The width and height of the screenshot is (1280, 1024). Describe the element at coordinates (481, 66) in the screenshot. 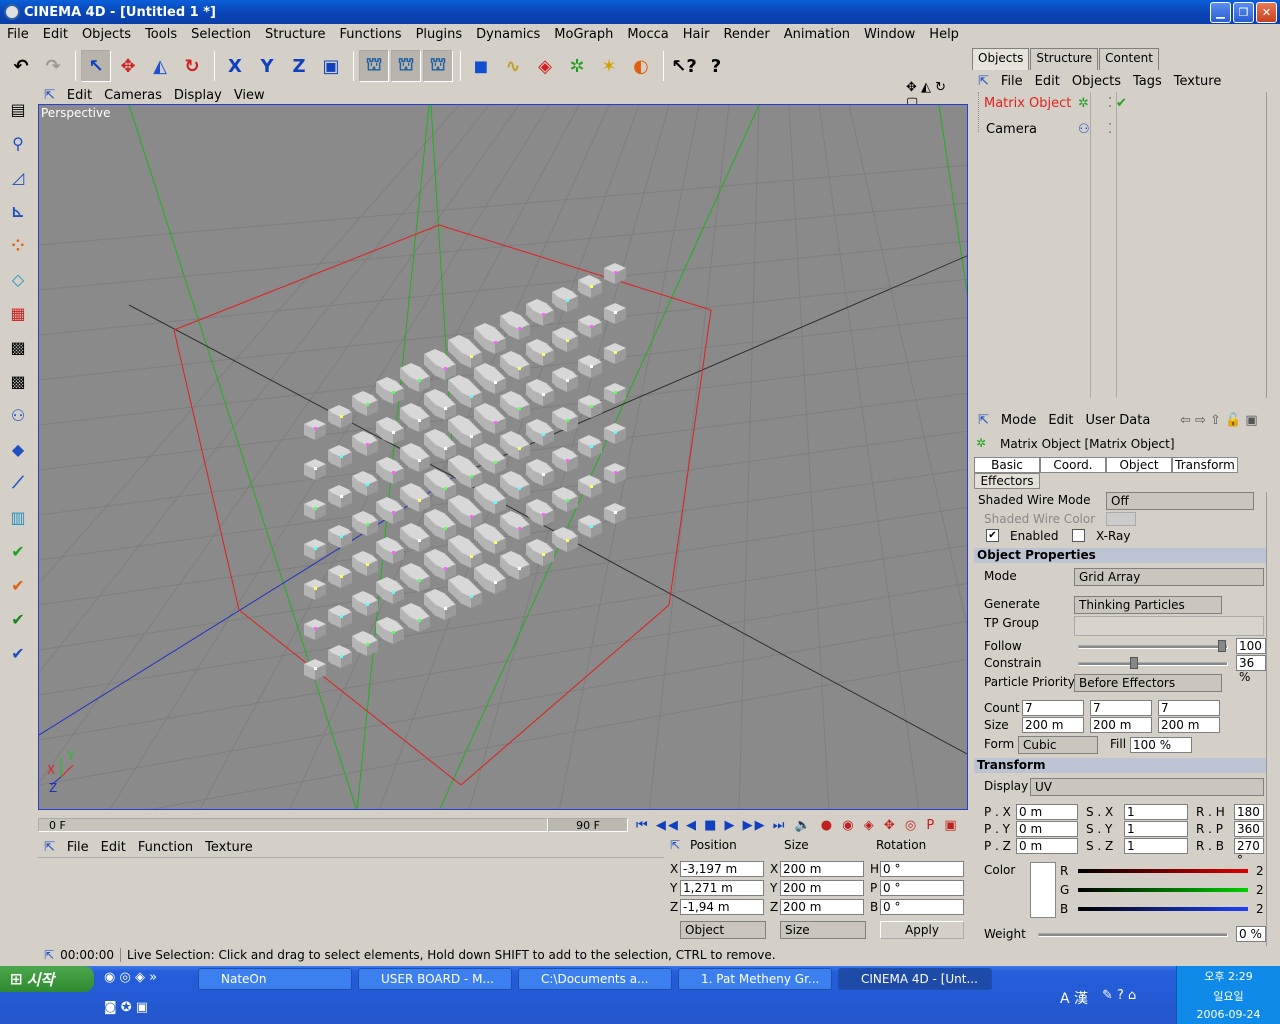

I see `cube-primitive-icon: ◼` at that location.